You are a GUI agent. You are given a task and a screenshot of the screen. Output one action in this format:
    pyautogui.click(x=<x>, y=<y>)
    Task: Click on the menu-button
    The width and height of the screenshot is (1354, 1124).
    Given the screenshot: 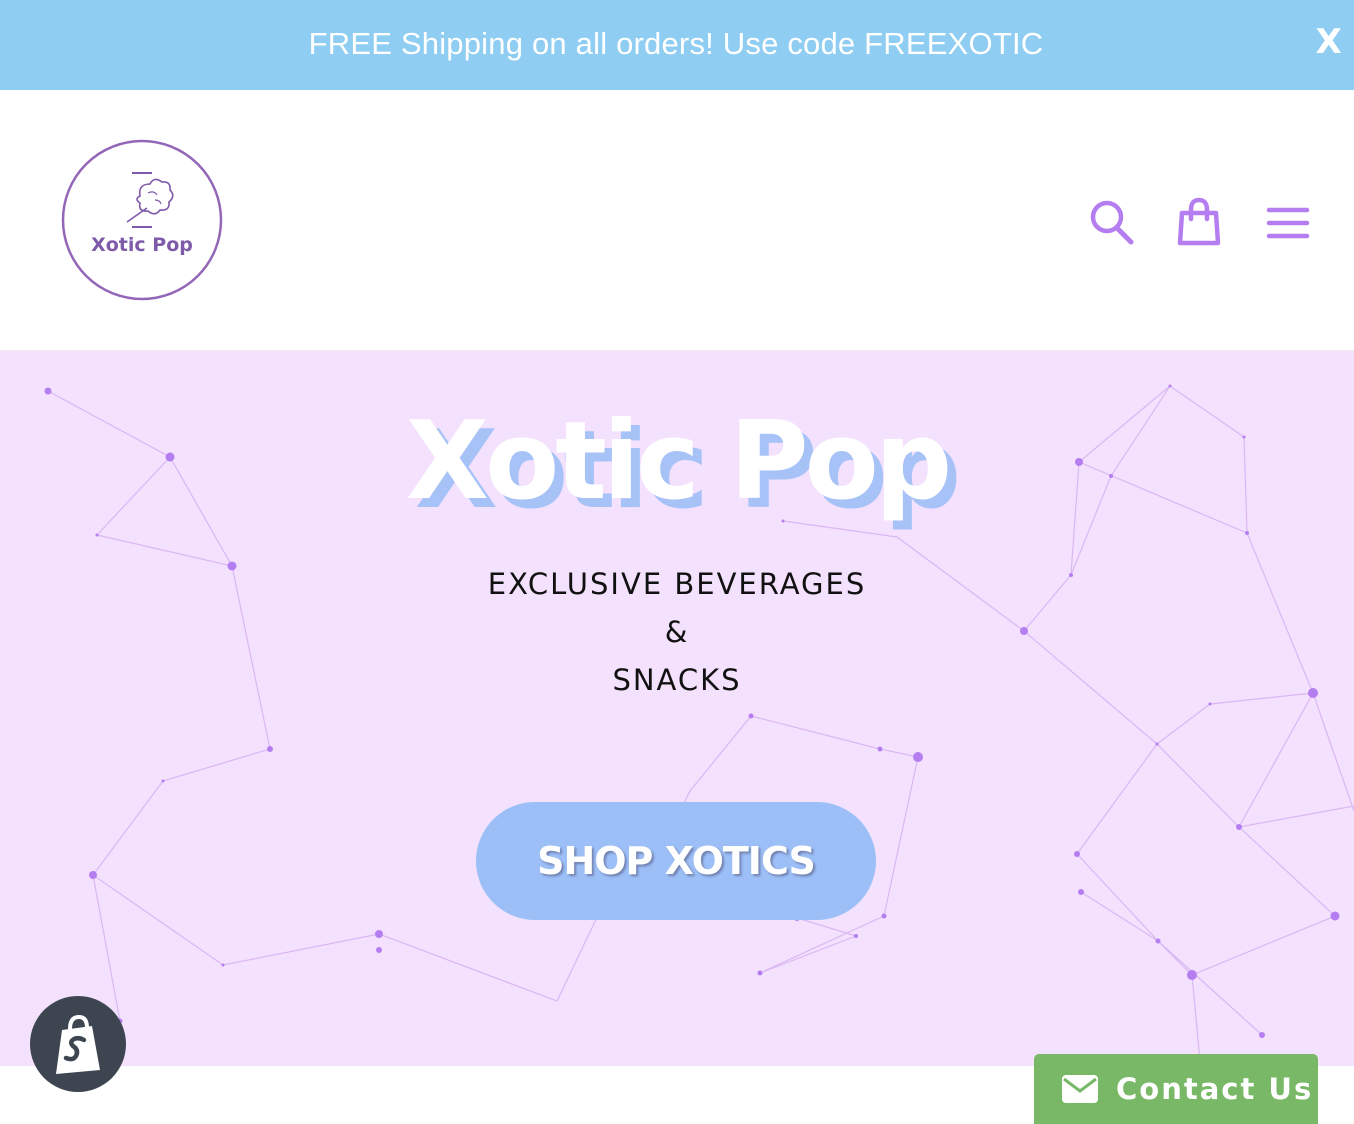 What is the action you would take?
    pyautogui.click(x=1287, y=222)
    